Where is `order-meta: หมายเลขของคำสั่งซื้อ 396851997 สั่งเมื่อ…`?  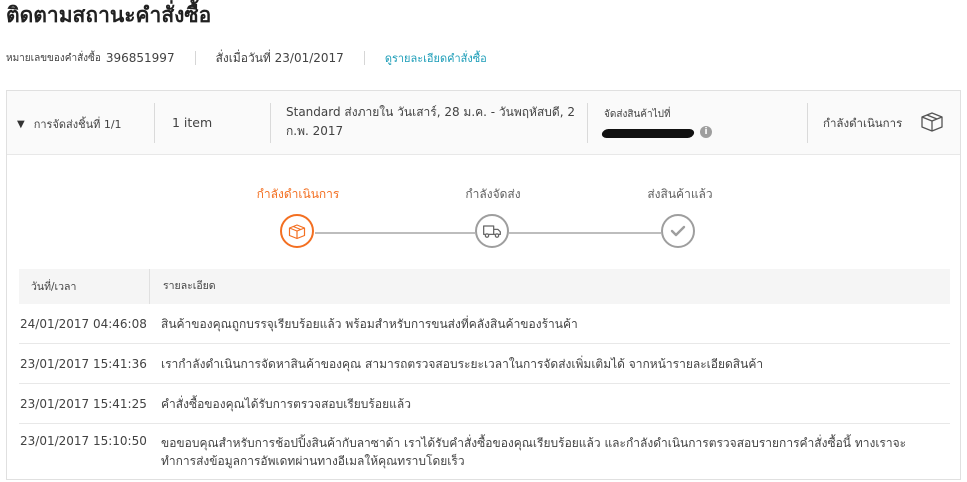 order-meta: หมายเลขของคำสั่งซื้อ 396851997 สั่งเมื่อ… is located at coordinates (246, 58).